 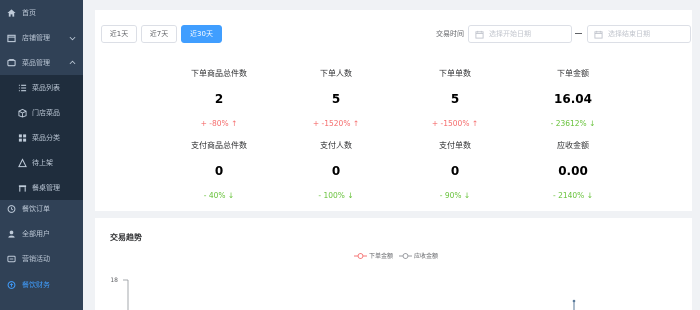 I want to click on legend-label: 应收金额, so click(x=426, y=256).